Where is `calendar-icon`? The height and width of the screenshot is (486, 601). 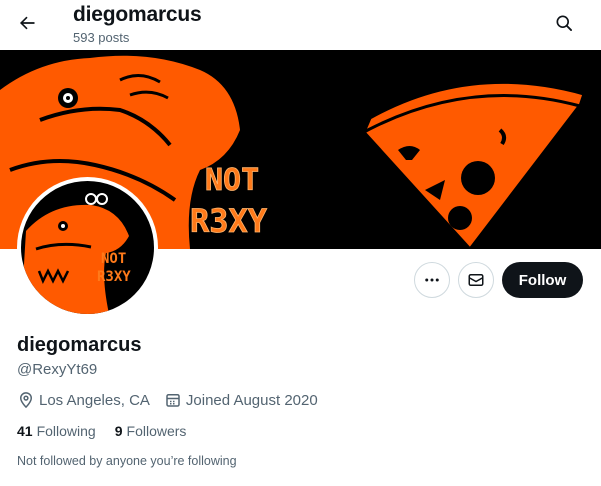
calendar-icon is located at coordinates (173, 400).